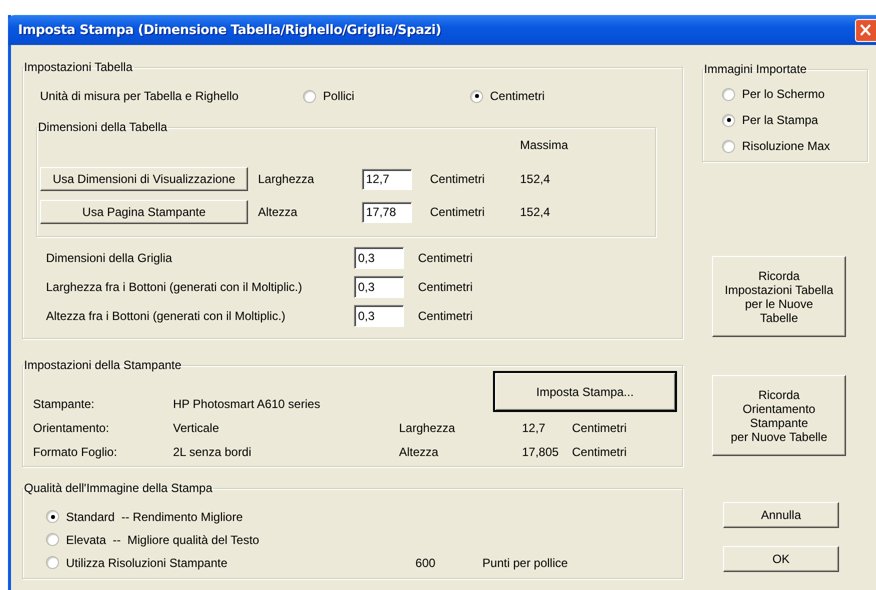  I want to click on field-label: Unità di misura per Tabella e Righello, so click(140, 96).